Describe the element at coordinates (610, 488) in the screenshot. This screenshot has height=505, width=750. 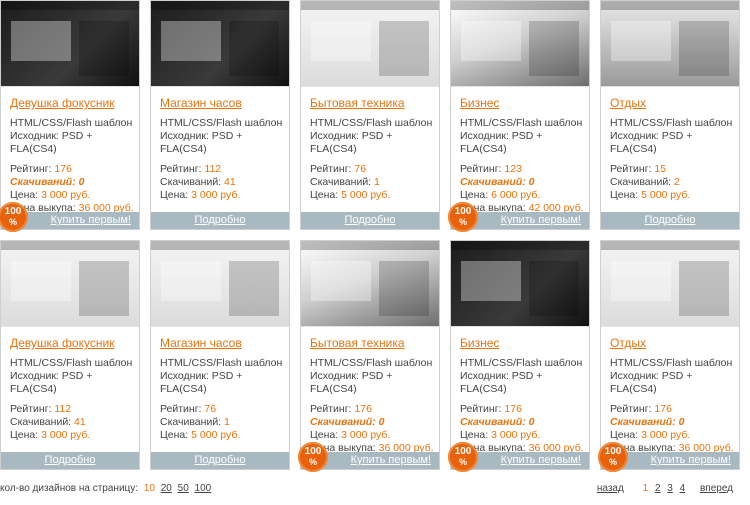
I see `pagination-prev-link: назад` at that location.